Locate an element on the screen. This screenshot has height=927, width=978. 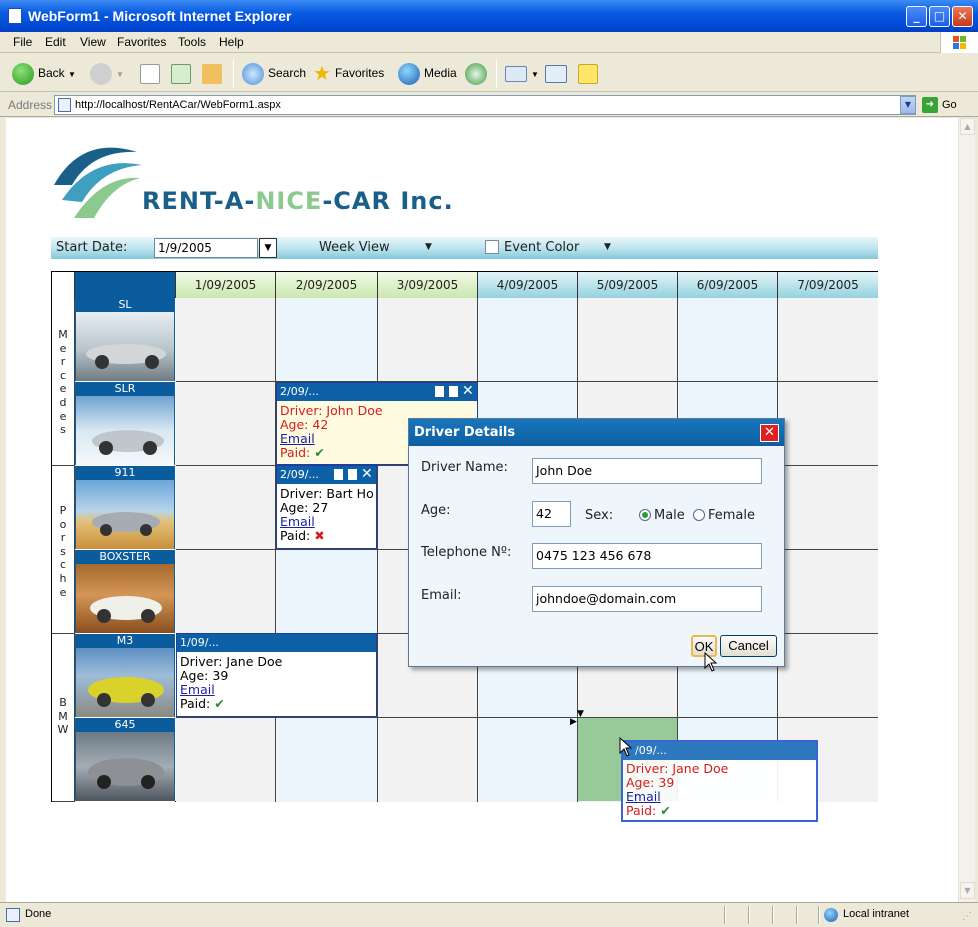
minimize-button: _ is located at coordinates (916, 16).